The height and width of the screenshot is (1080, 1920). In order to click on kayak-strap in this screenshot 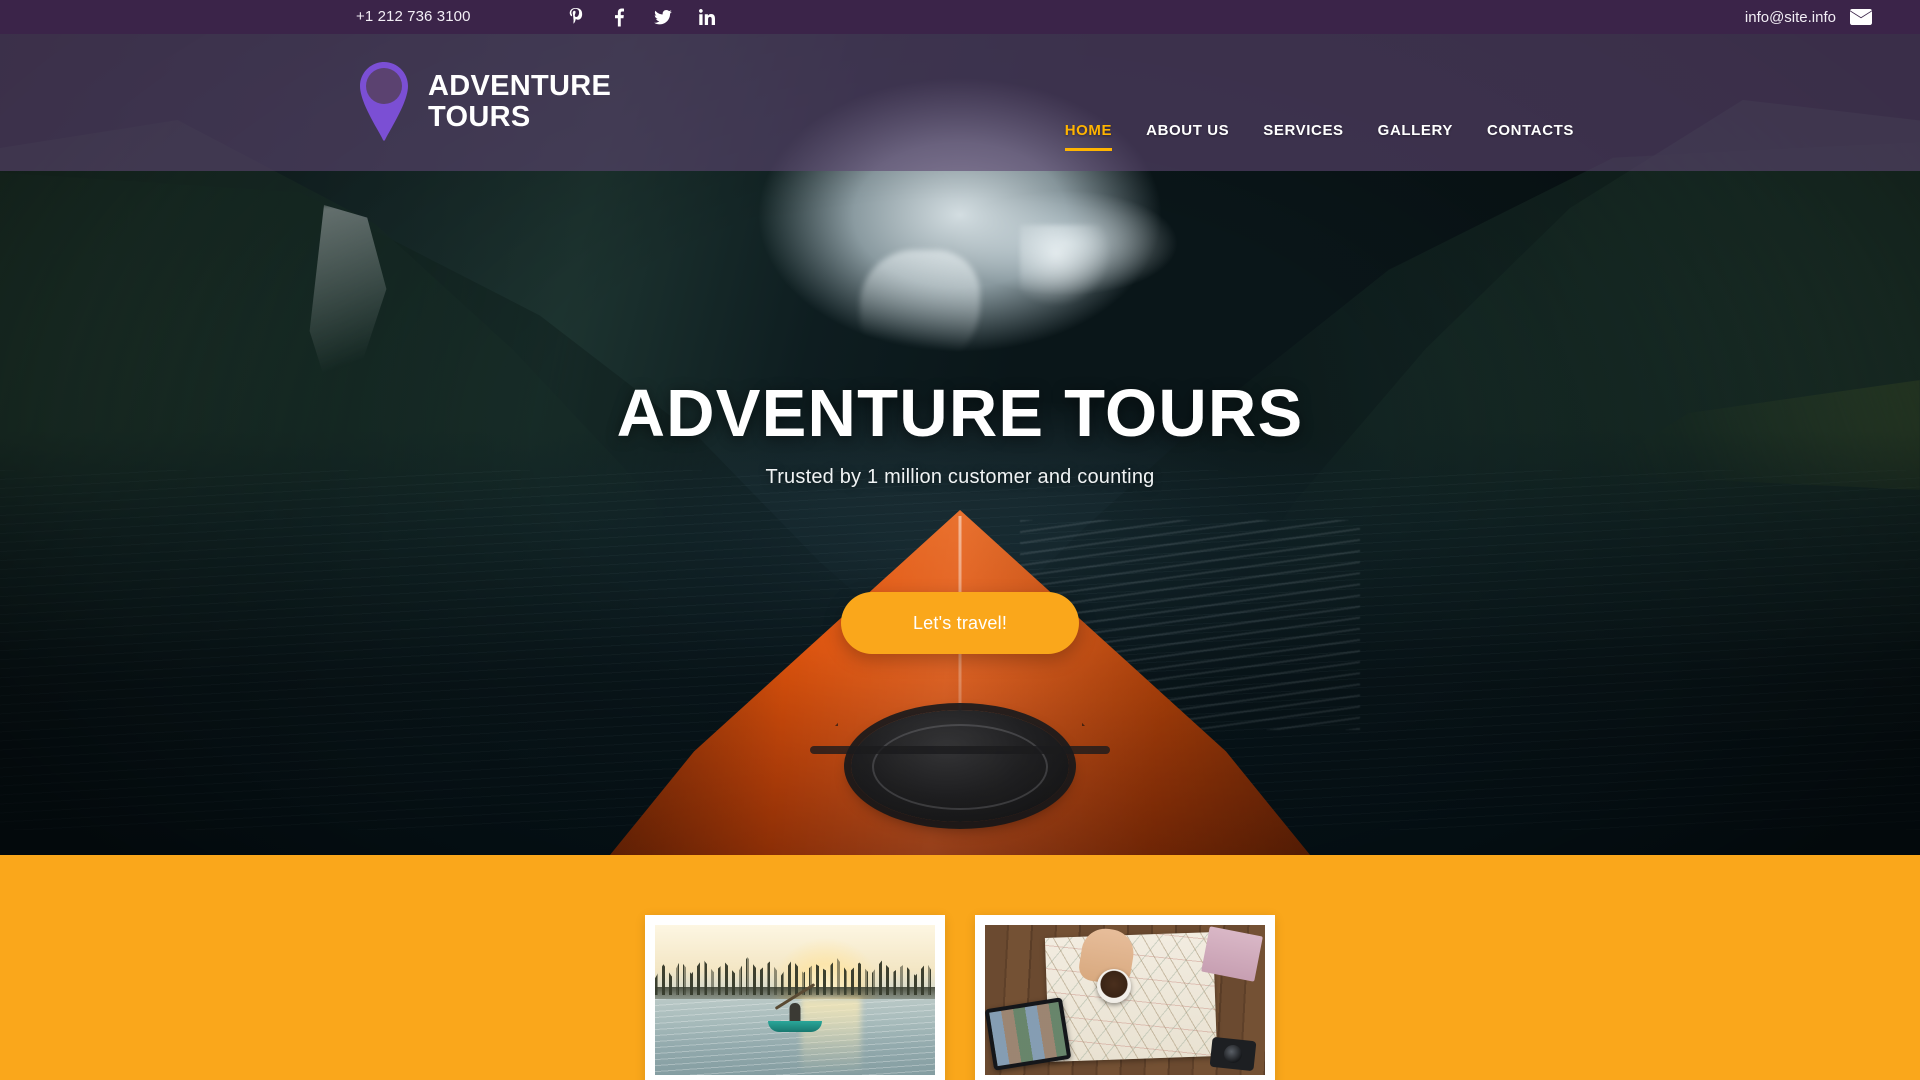, I will do `click(960, 750)`.